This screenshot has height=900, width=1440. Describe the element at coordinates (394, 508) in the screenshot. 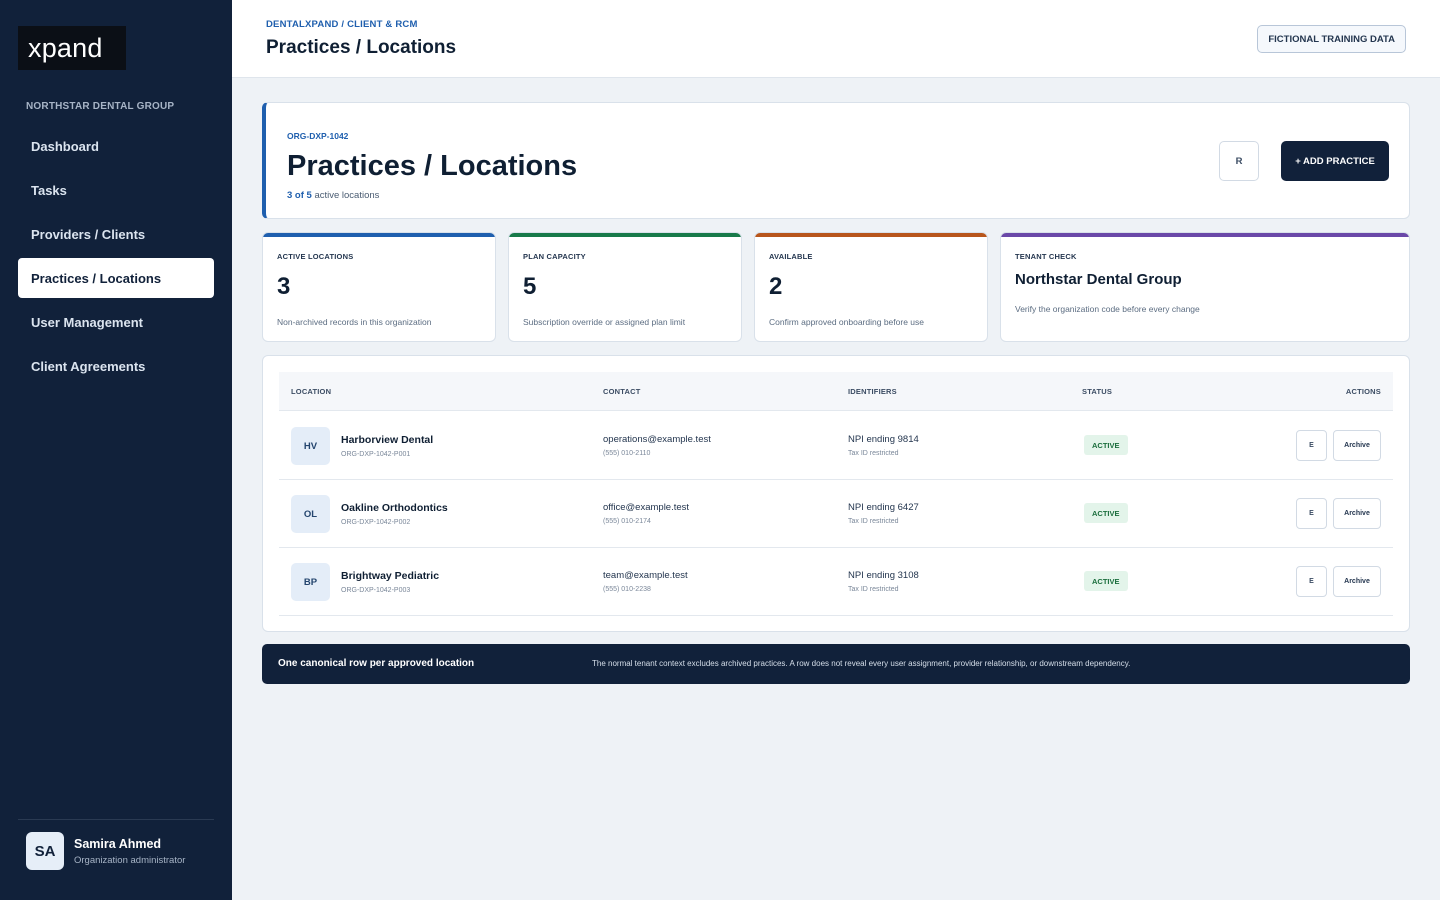

I see `location-name: Oakline Orthodontics` at that location.